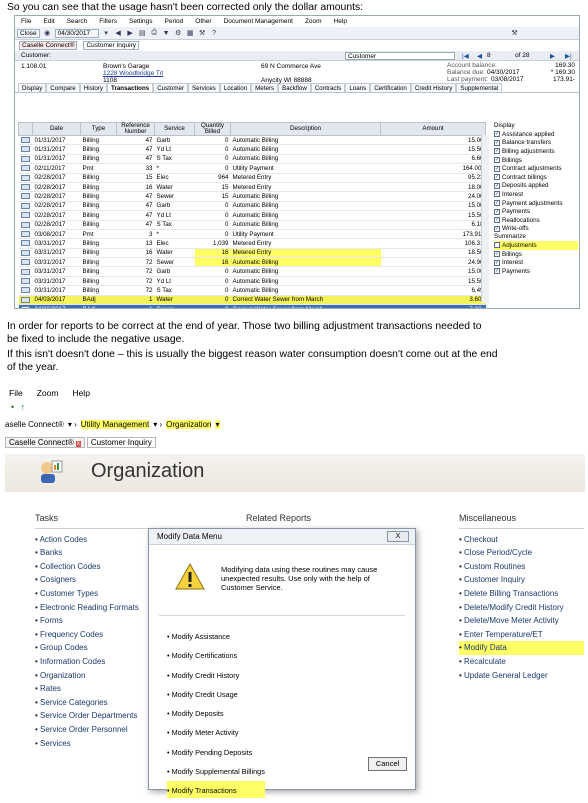 The width and height of the screenshot is (588, 803). I want to click on menu-document-management: Document Management, so click(258, 21).